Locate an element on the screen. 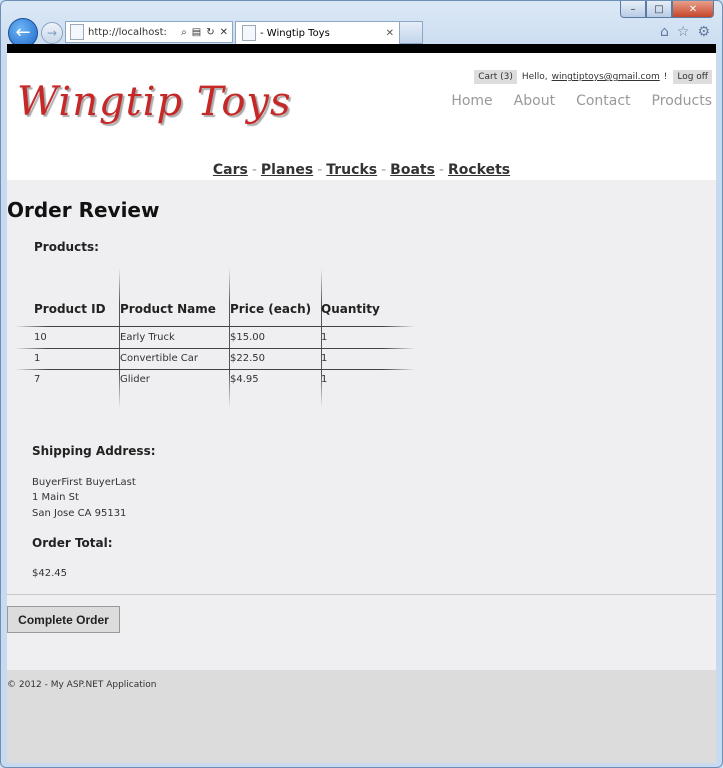 The image size is (723, 768). new-tab-button is located at coordinates (411, 32).